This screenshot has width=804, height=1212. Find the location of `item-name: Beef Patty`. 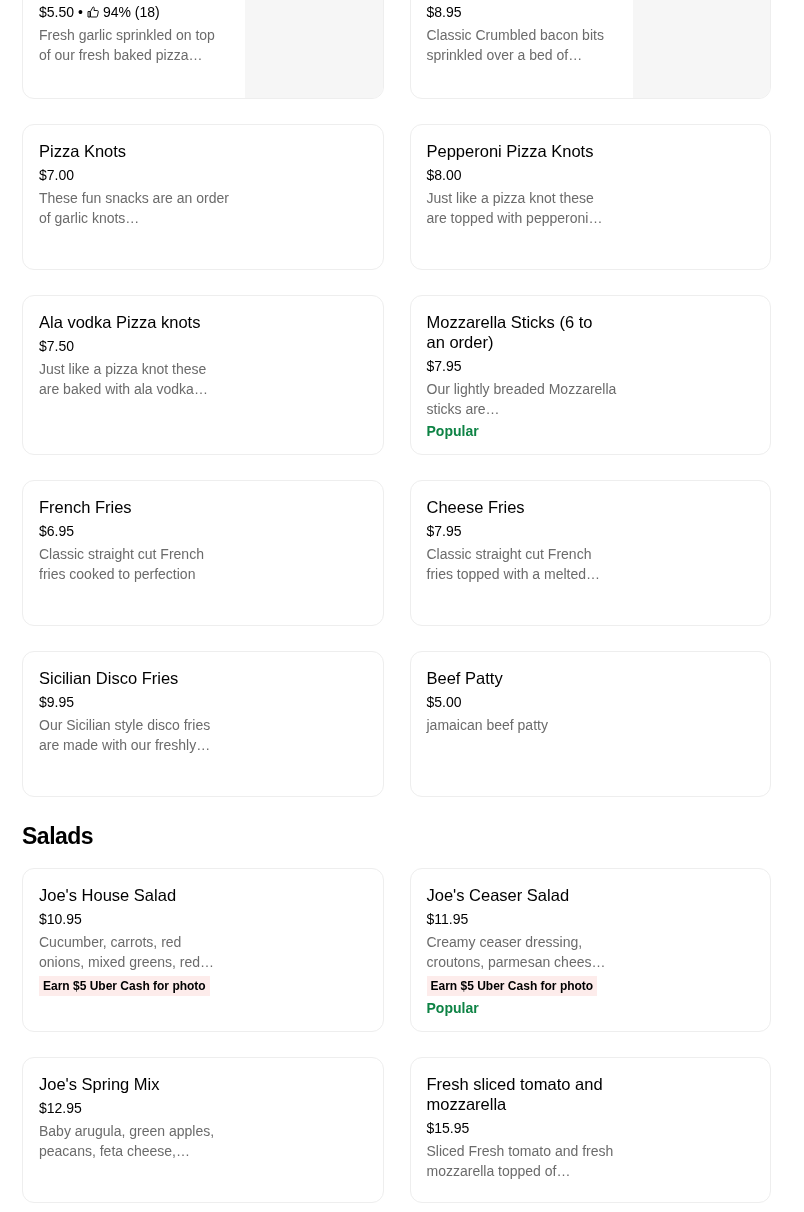

item-name: Beef Patty is located at coordinates (465, 678).